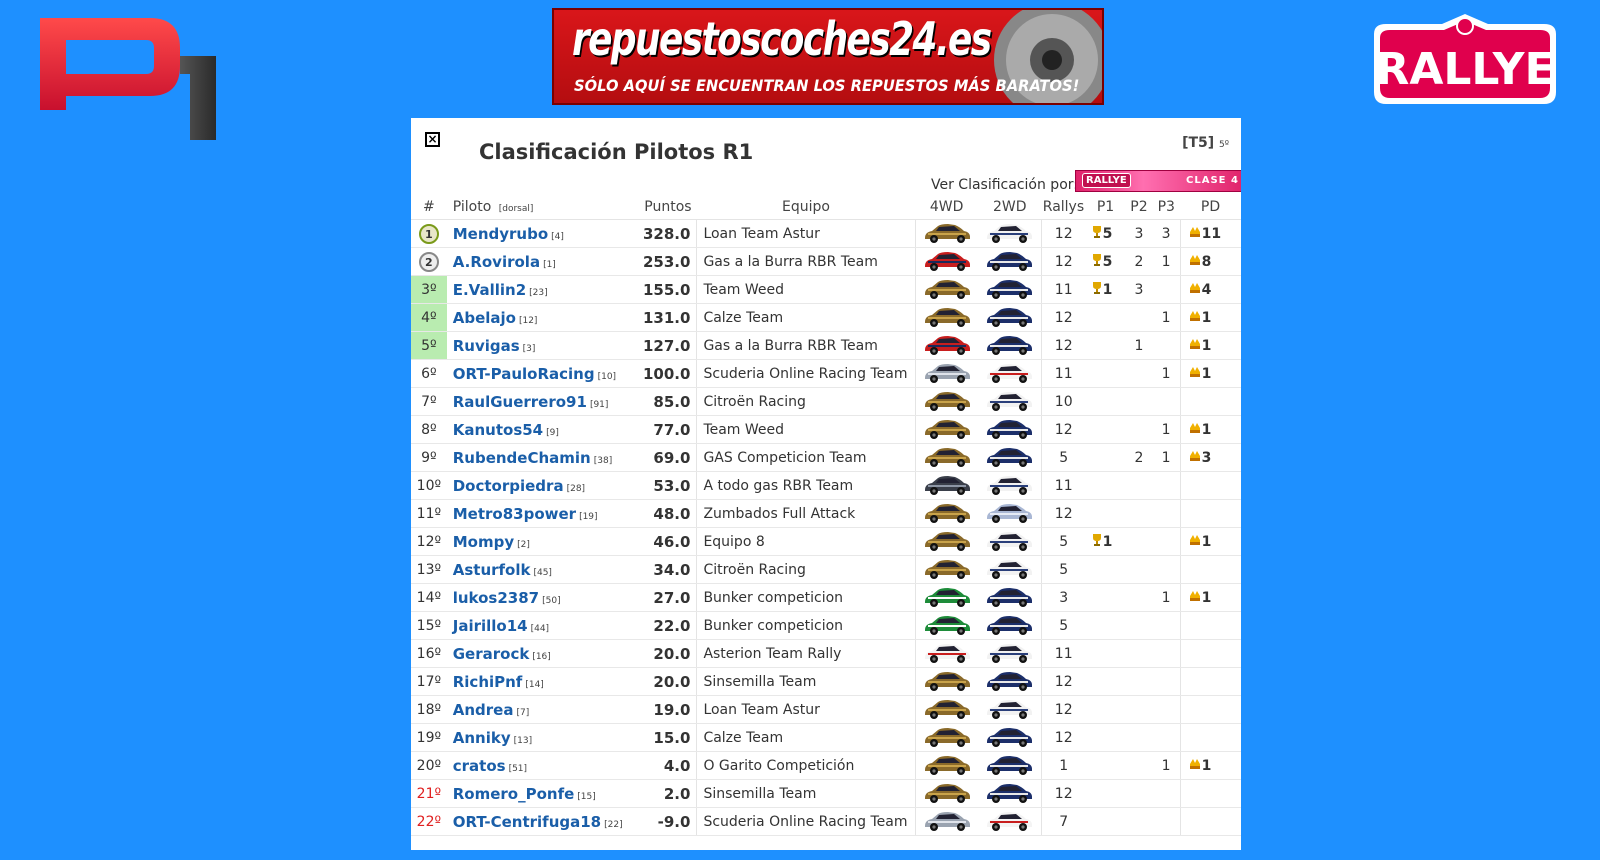  I want to click on trophy-icon, so click(1096, 287).